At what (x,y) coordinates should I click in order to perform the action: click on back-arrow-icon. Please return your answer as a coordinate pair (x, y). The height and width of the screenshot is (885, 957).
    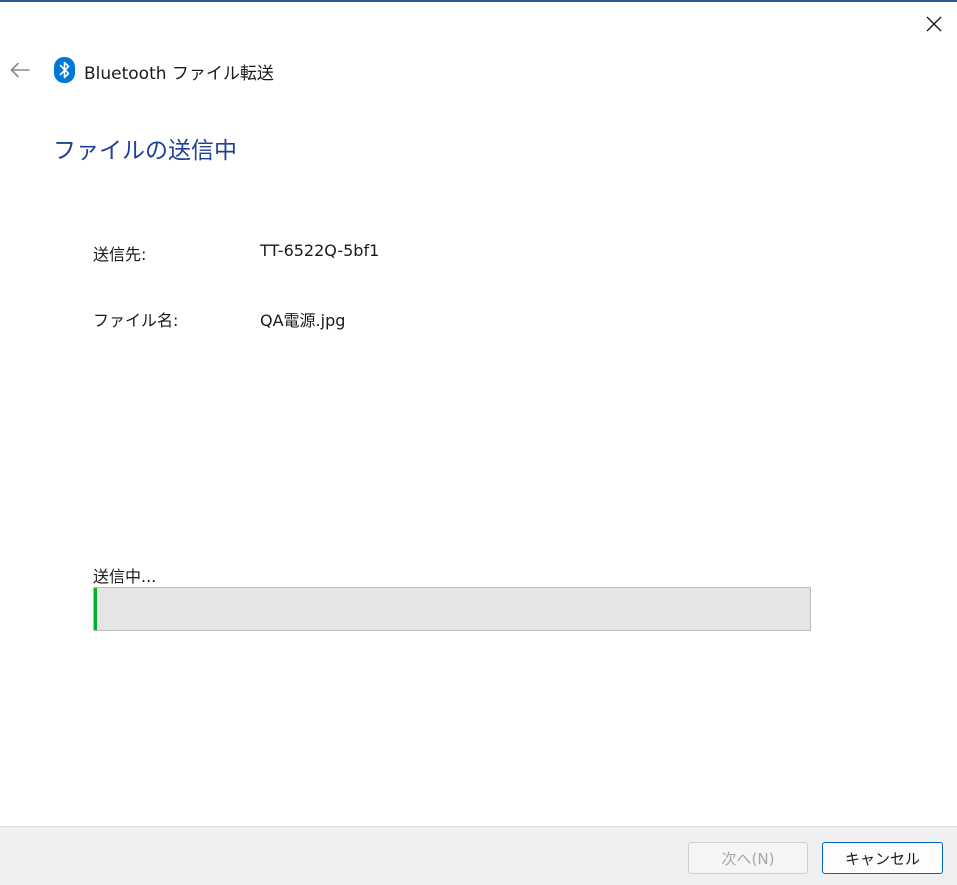
    Looking at the image, I should click on (20, 70).